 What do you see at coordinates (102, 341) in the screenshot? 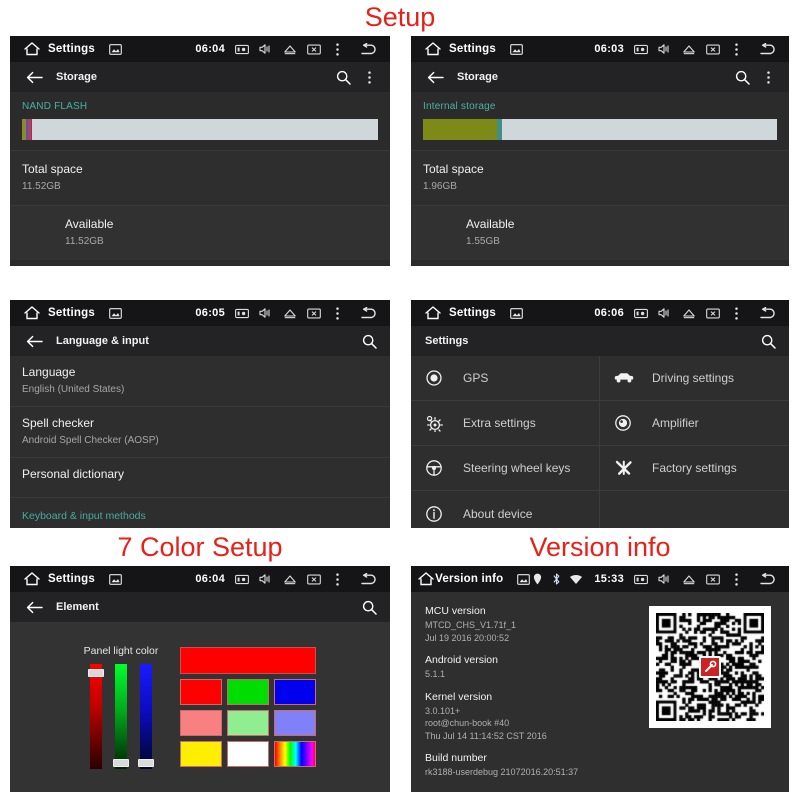
I see `action-bar-title: Language & input` at bounding box center [102, 341].